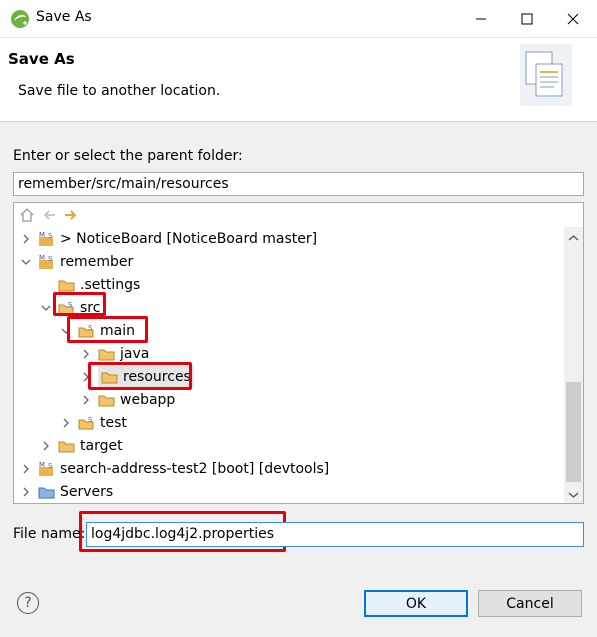 This screenshot has width=597, height=637. I want to click on home-icon, so click(27, 215).